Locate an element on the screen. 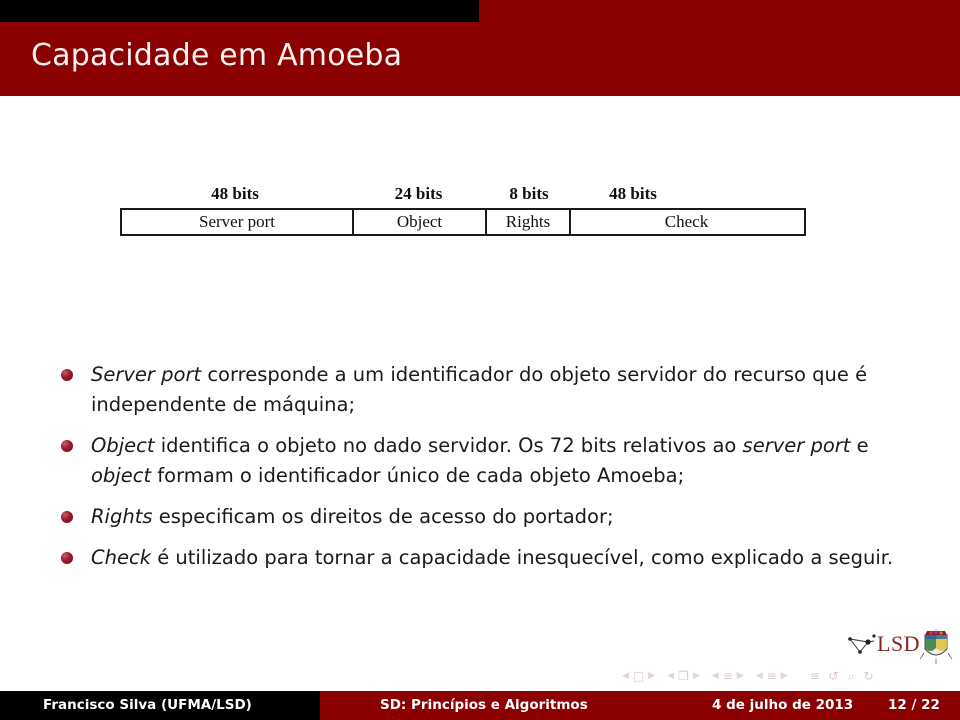 The image size is (960, 720). field-cell-rights: Rights is located at coordinates (527, 222).